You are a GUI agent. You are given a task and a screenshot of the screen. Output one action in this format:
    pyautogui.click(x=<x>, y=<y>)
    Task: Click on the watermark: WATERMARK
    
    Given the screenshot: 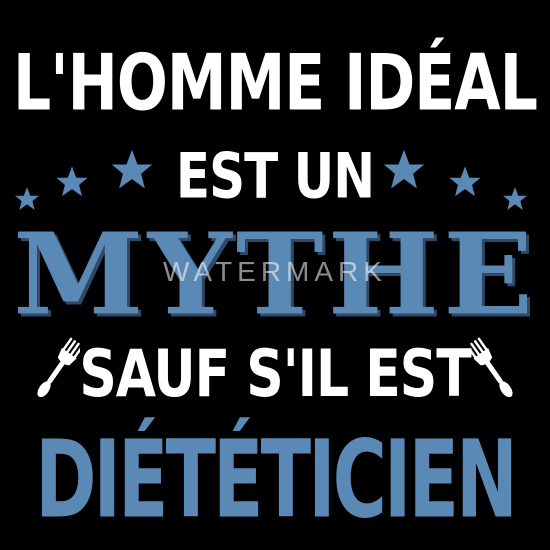 What is the action you would take?
    pyautogui.click(x=275, y=271)
    